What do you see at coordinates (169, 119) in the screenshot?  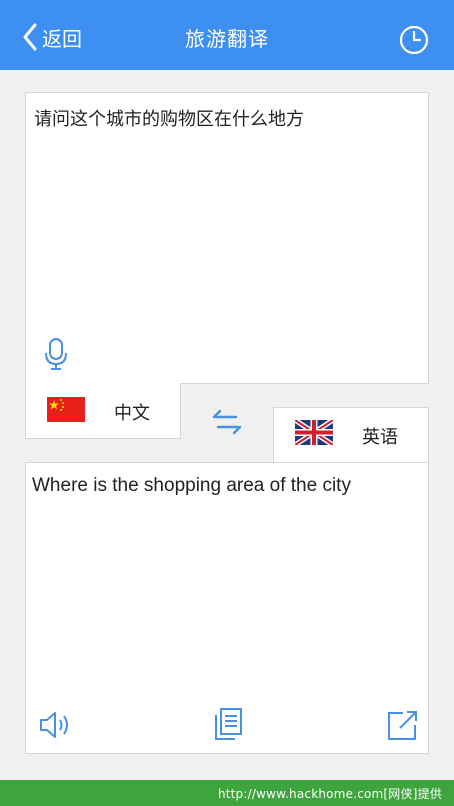 I see `source-text: 请问这个城市的购物区在什么地方` at bounding box center [169, 119].